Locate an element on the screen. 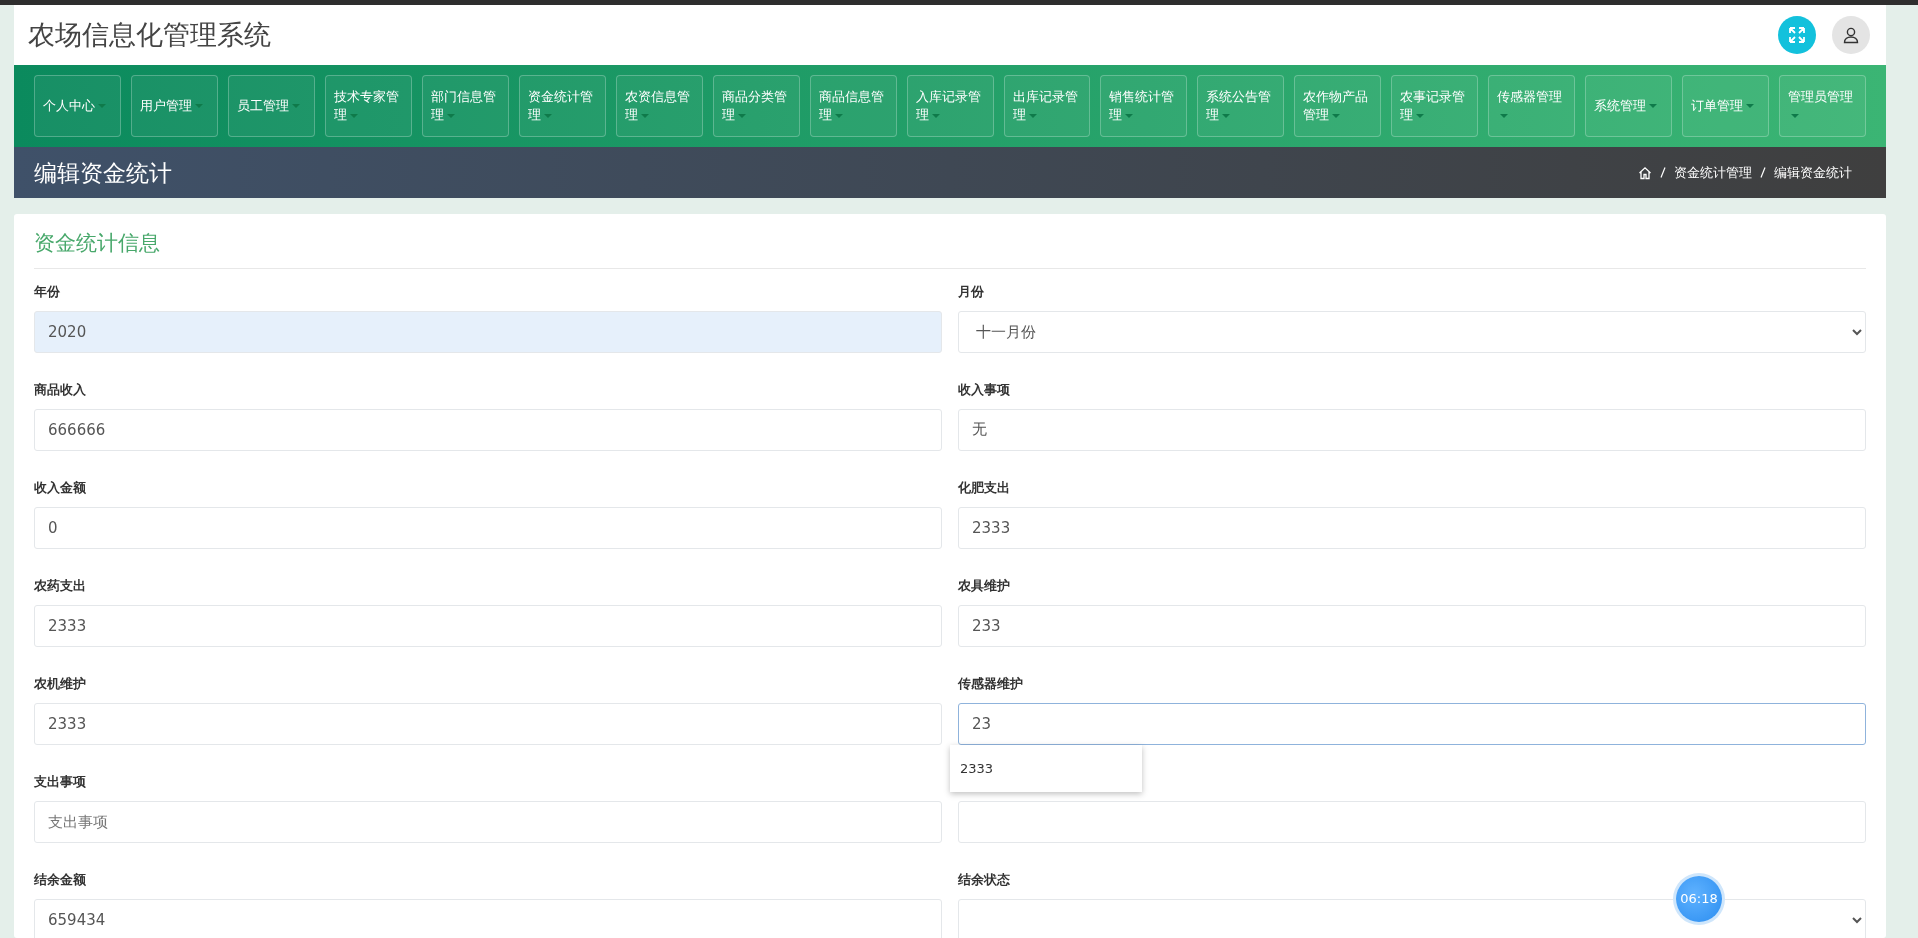 Image resolution: width=1918 pixels, height=938 pixels. home-icon is located at coordinates (1645, 172).